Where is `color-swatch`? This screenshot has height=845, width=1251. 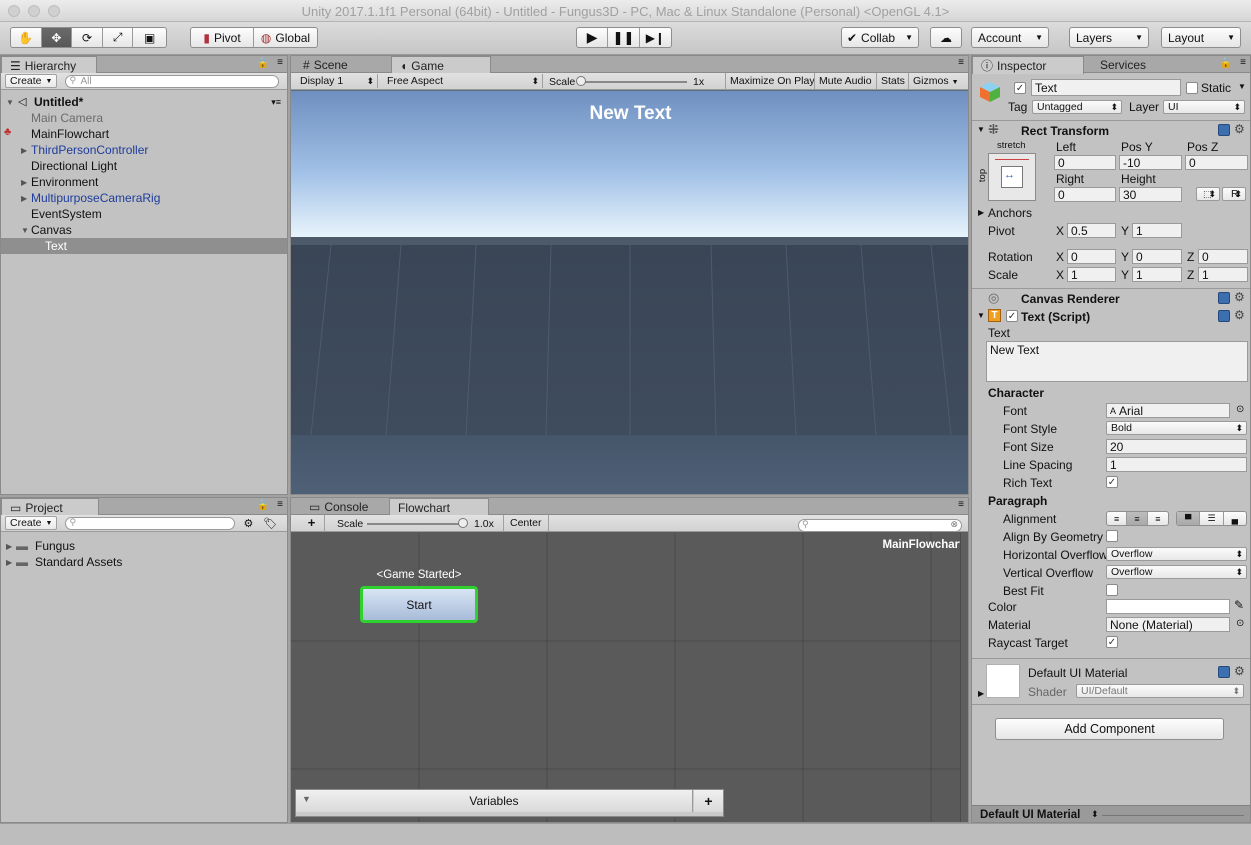 color-swatch is located at coordinates (1168, 606).